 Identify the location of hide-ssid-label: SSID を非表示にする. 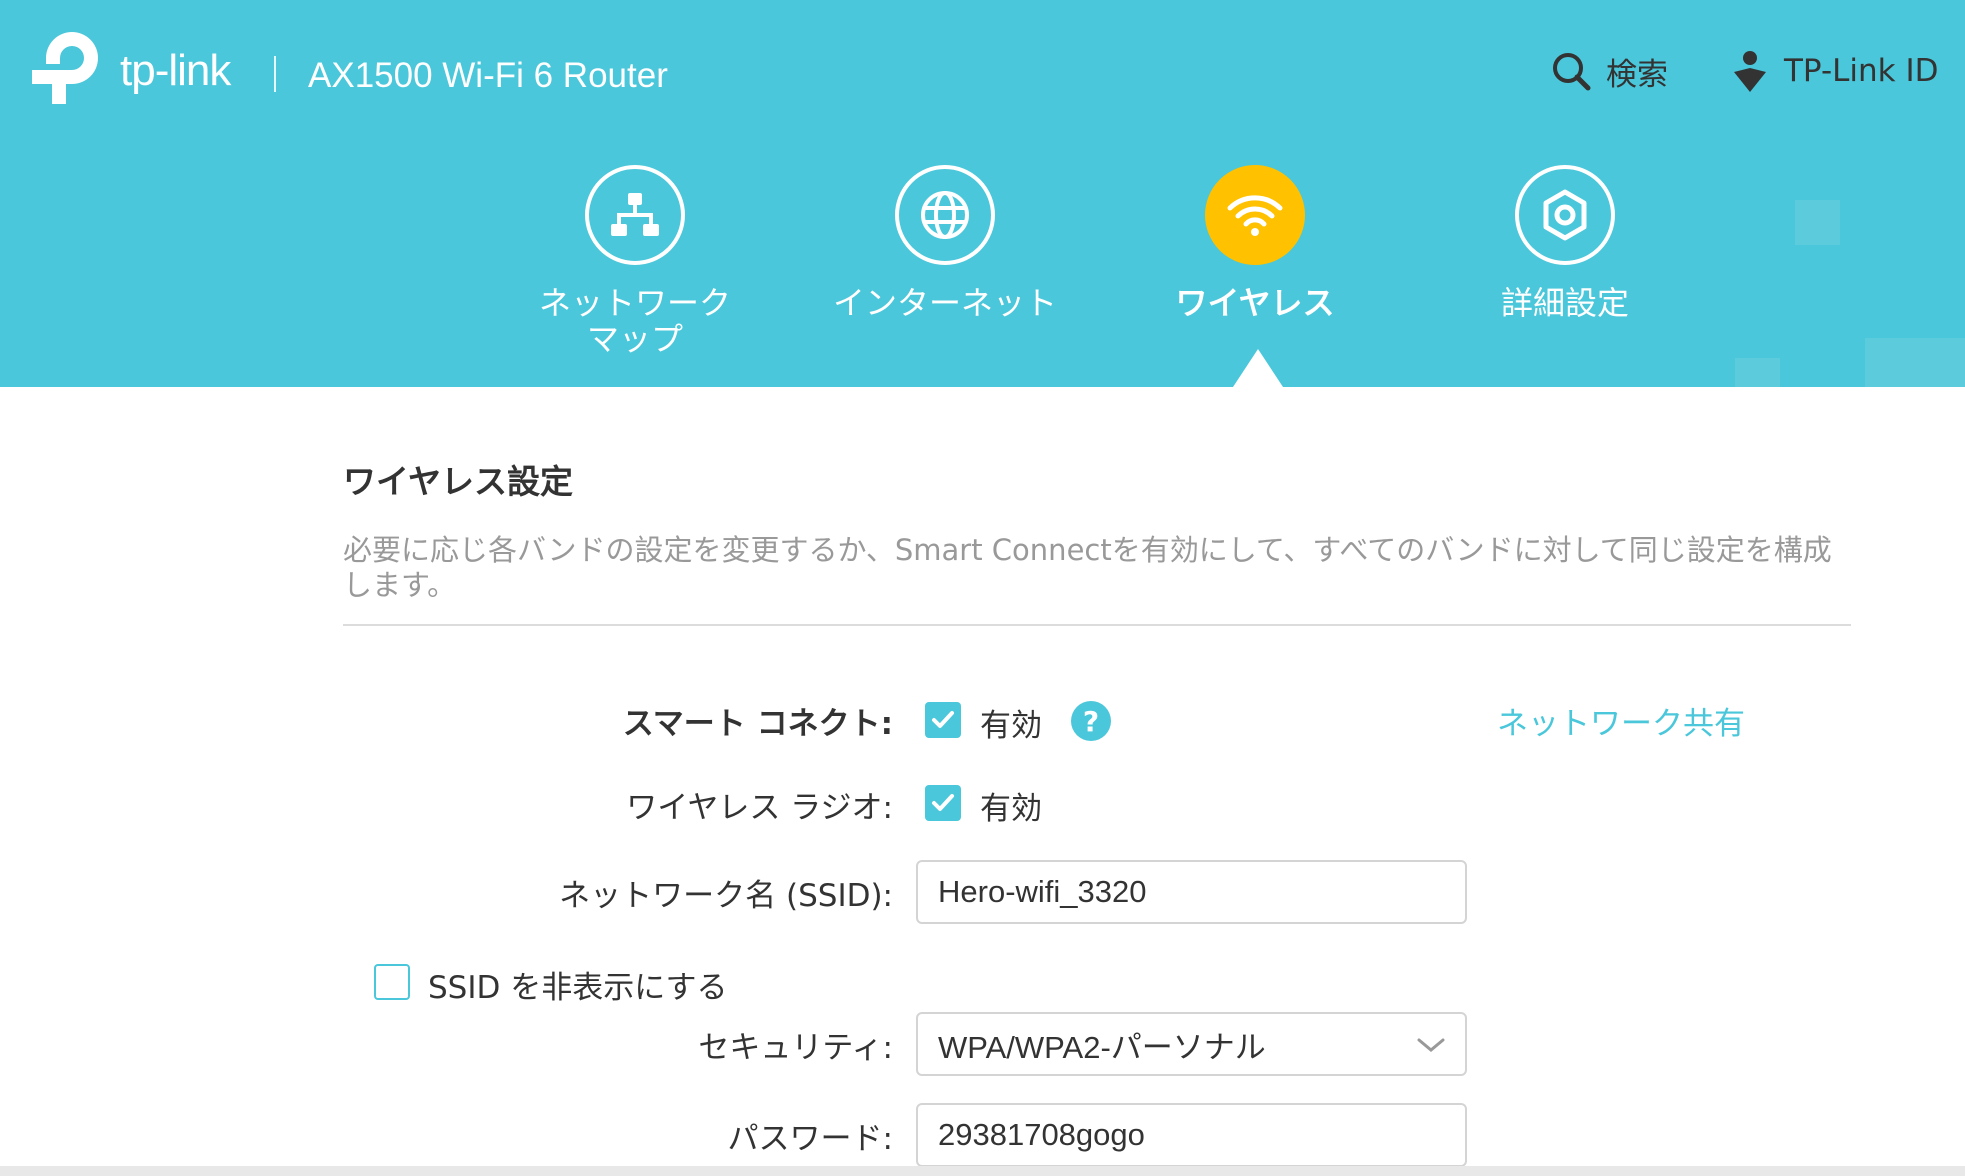
(578, 988).